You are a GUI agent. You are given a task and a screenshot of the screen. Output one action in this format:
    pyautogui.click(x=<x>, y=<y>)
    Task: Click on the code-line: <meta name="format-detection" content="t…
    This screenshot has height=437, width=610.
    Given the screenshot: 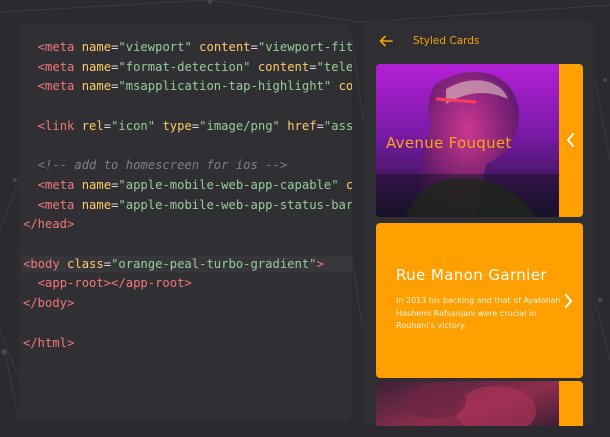 What is the action you would take?
    pyautogui.click(x=194, y=66)
    